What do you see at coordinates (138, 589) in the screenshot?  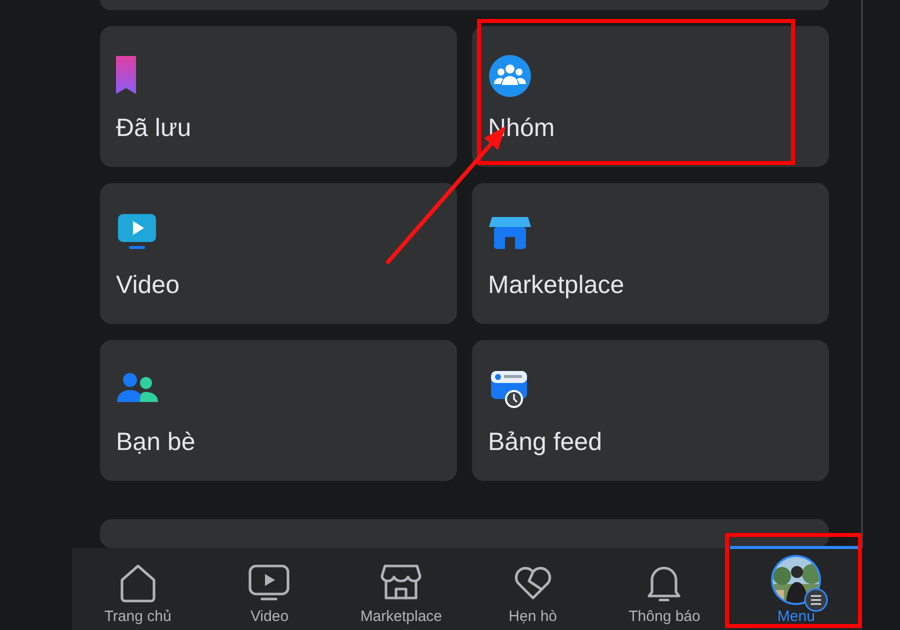 I see `nav-tab: Trang chủ` at bounding box center [138, 589].